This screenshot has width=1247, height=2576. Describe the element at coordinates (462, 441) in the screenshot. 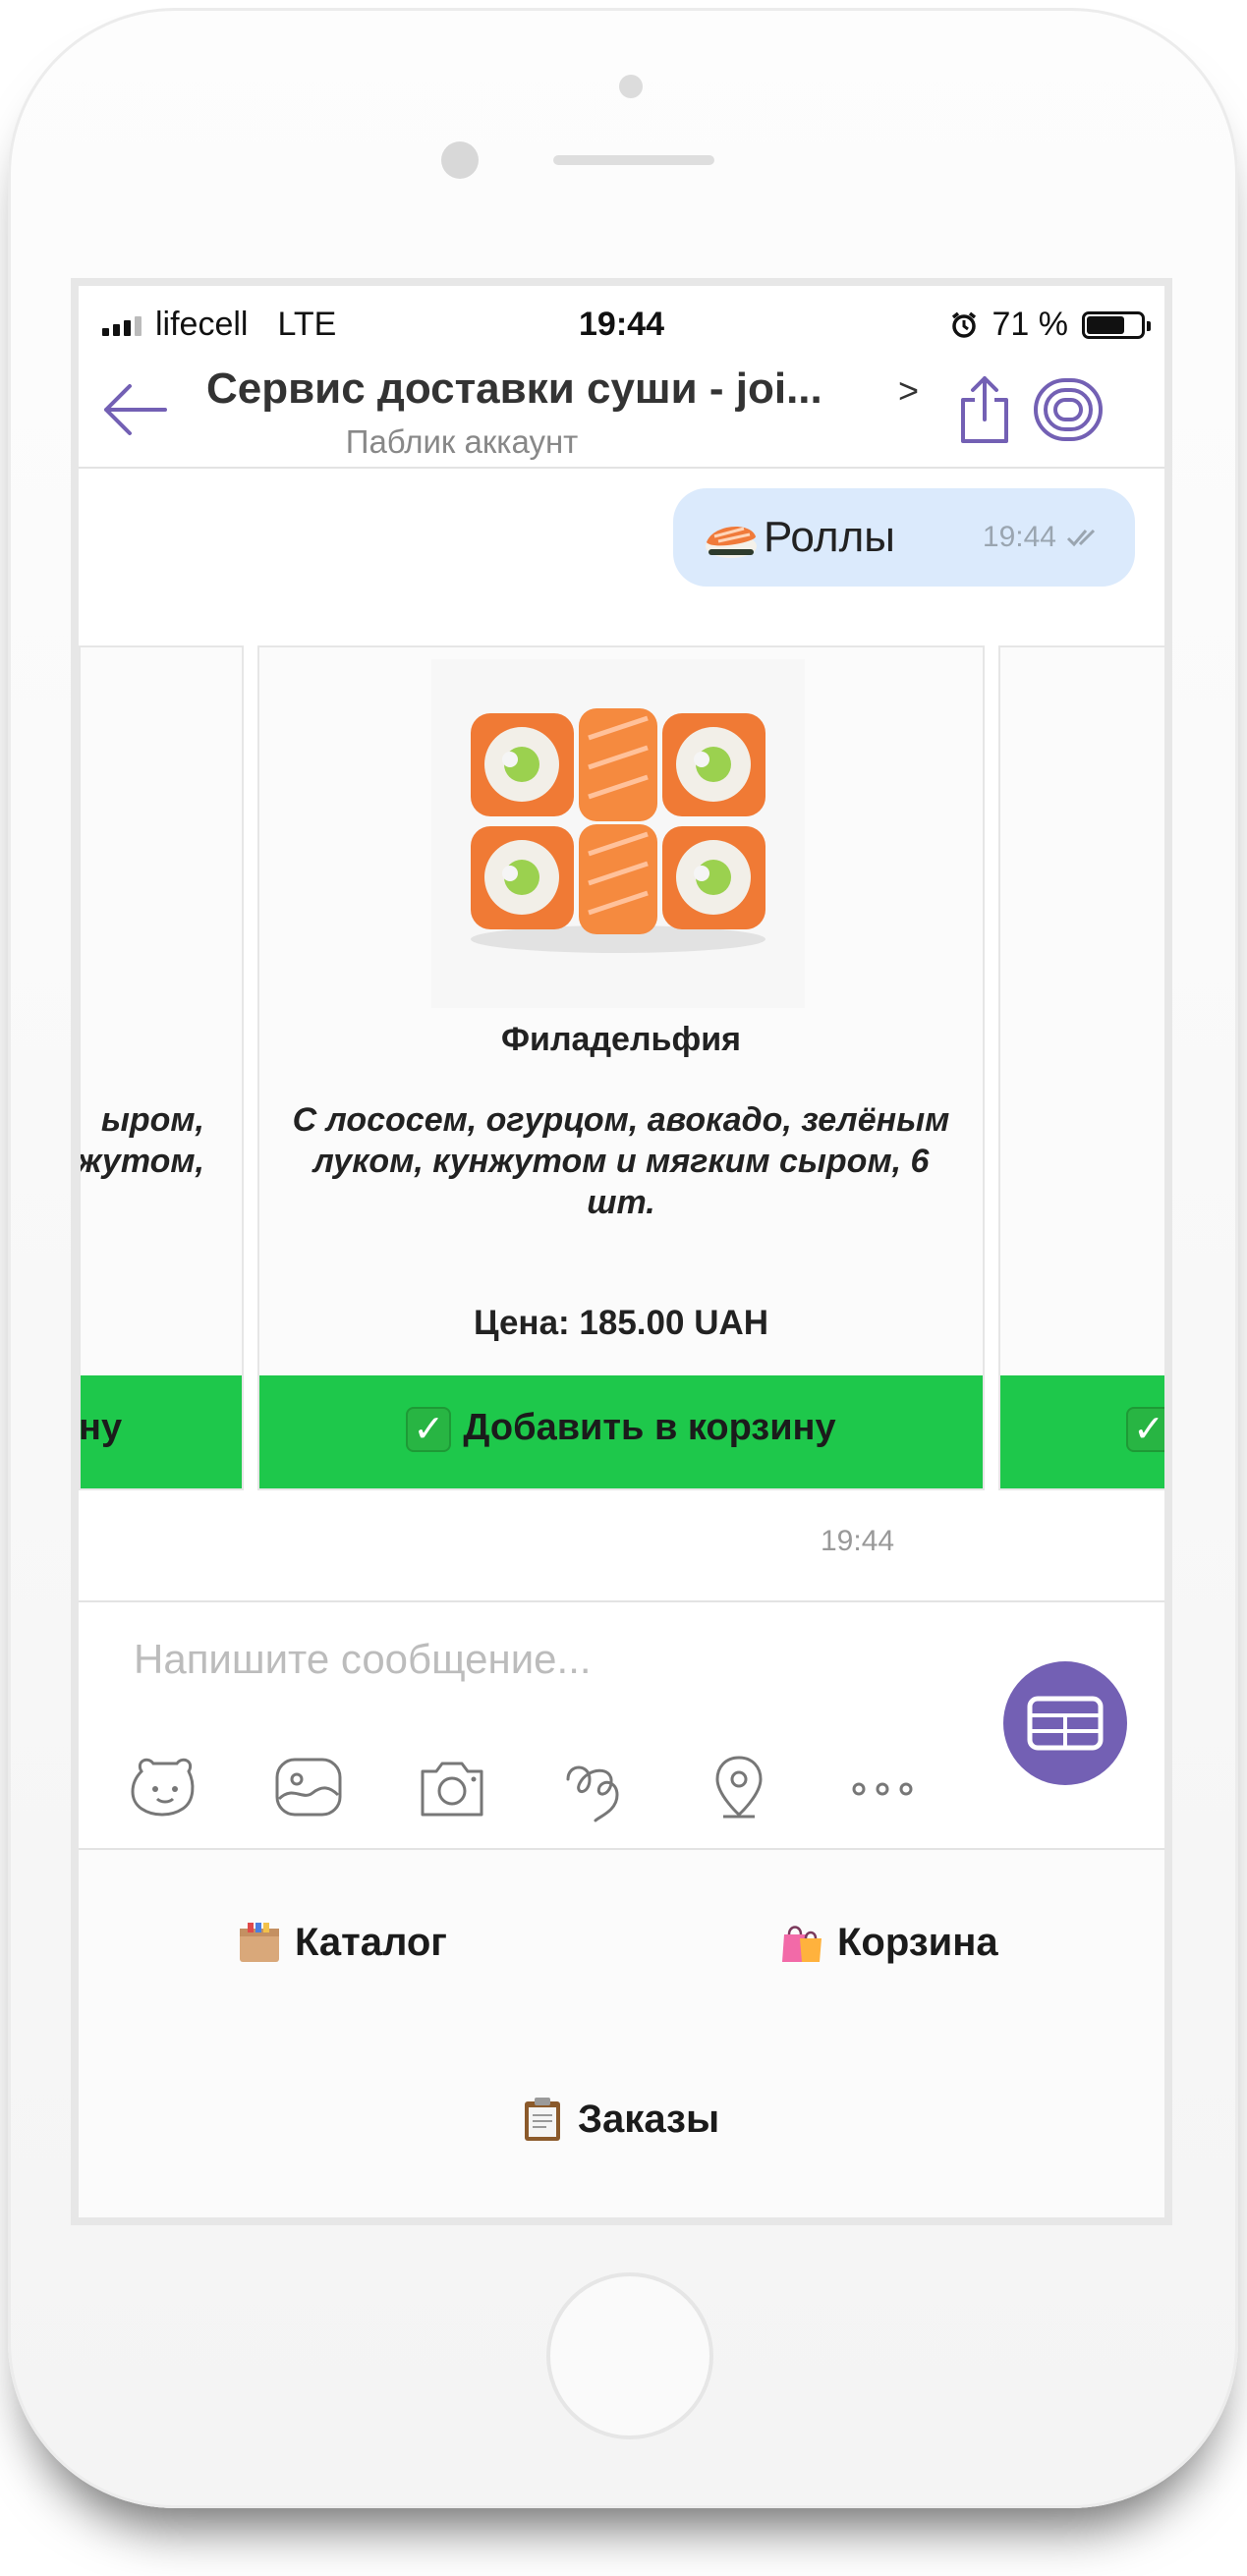

I see `chat-subtitle: Паблик аккаунт` at that location.